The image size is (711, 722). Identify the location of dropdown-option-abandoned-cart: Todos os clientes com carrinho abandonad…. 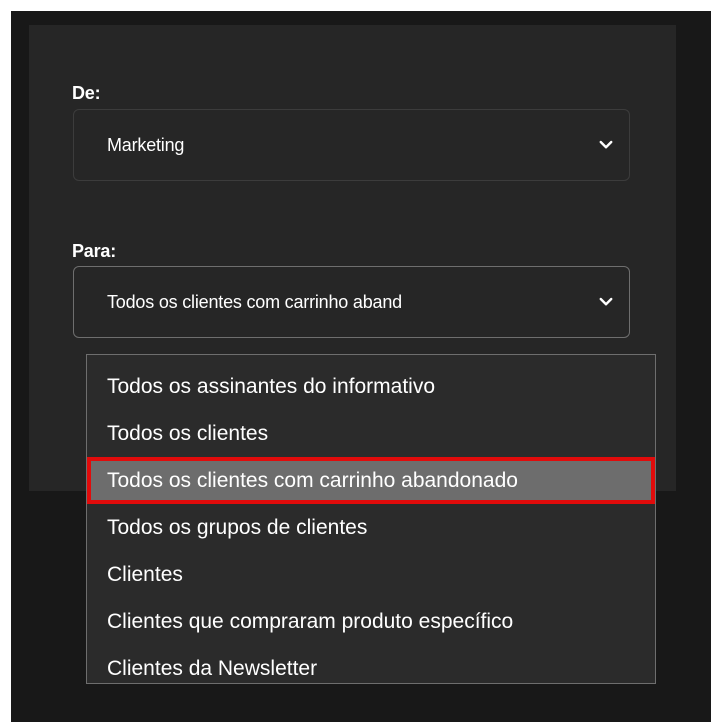
(371, 480).